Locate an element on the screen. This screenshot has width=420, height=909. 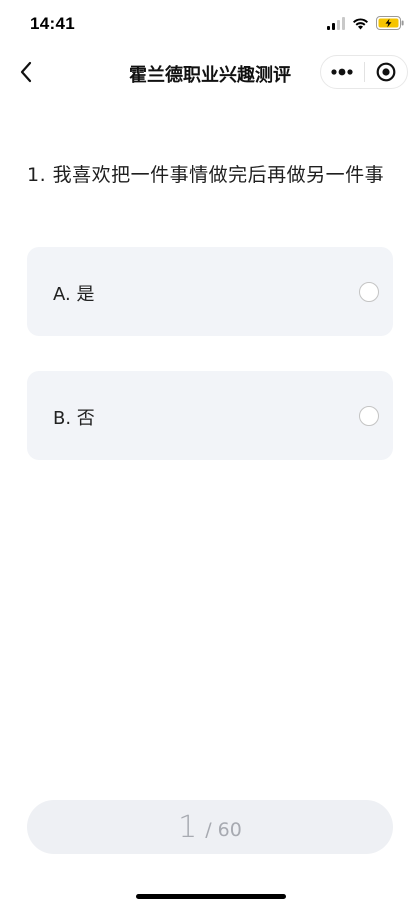
target-circle-icon is located at coordinates (386, 72).